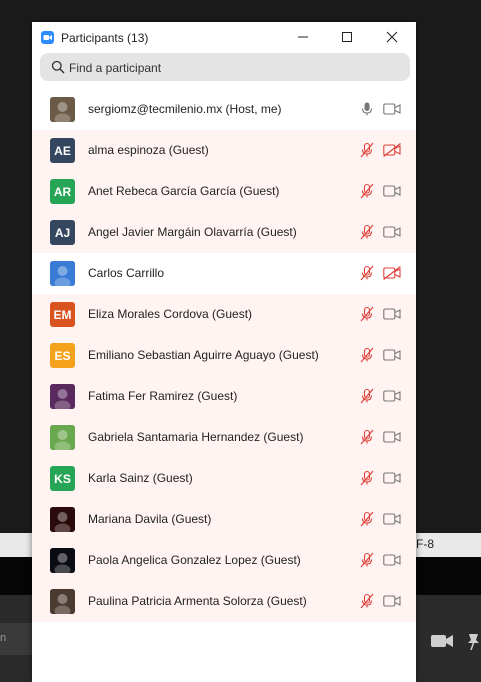  What do you see at coordinates (170, 314) in the screenshot?
I see `participant-name: Eliza Morales Cordova (Guest)` at bounding box center [170, 314].